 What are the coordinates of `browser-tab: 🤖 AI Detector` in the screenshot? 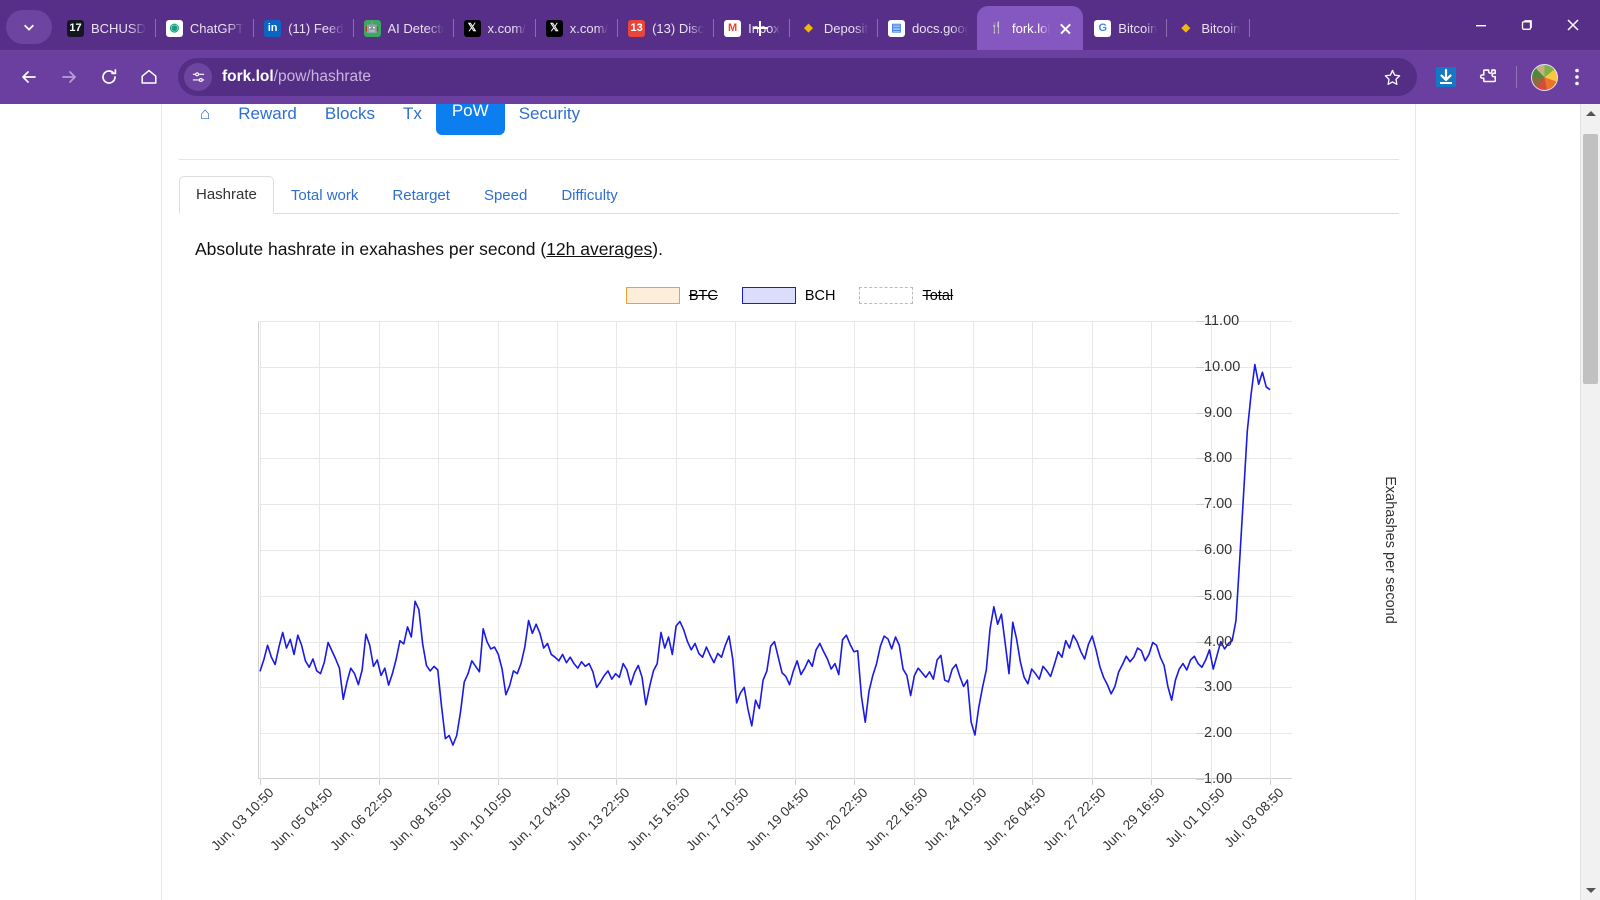 It's located at (403, 28).